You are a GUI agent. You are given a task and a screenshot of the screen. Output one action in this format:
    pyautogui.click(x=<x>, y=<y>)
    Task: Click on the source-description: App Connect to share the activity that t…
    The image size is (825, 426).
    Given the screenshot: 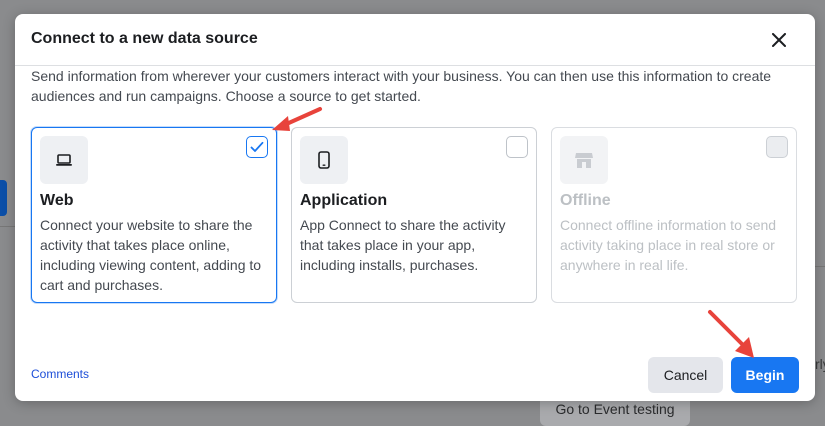 What is the action you would take?
    pyautogui.click(x=403, y=245)
    